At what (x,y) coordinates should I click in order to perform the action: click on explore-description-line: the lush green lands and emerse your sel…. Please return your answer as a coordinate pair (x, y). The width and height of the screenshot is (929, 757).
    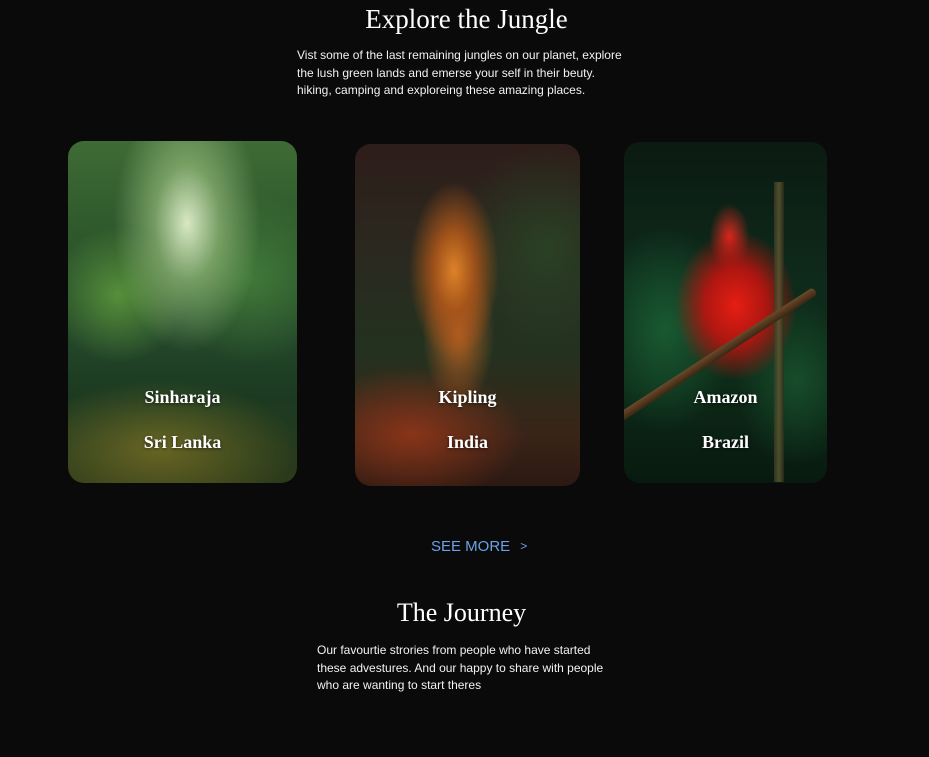
    Looking at the image, I should click on (446, 72).